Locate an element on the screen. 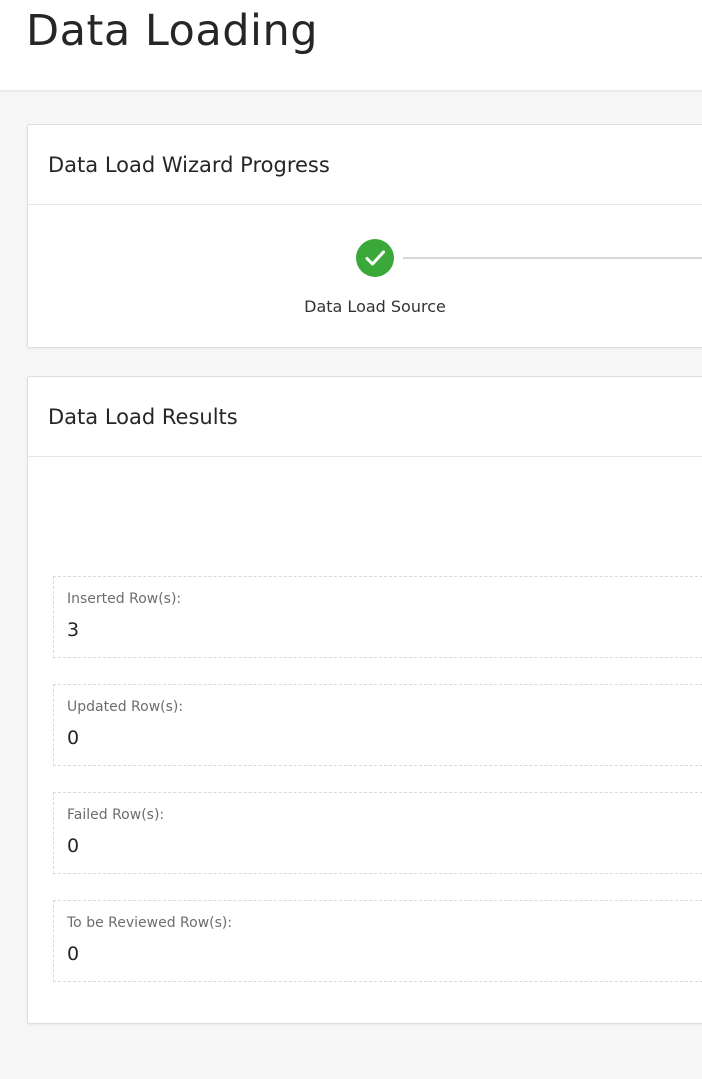 The image size is (702, 1079). updated-rows-value: 0 is located at coordinates (73, 738).